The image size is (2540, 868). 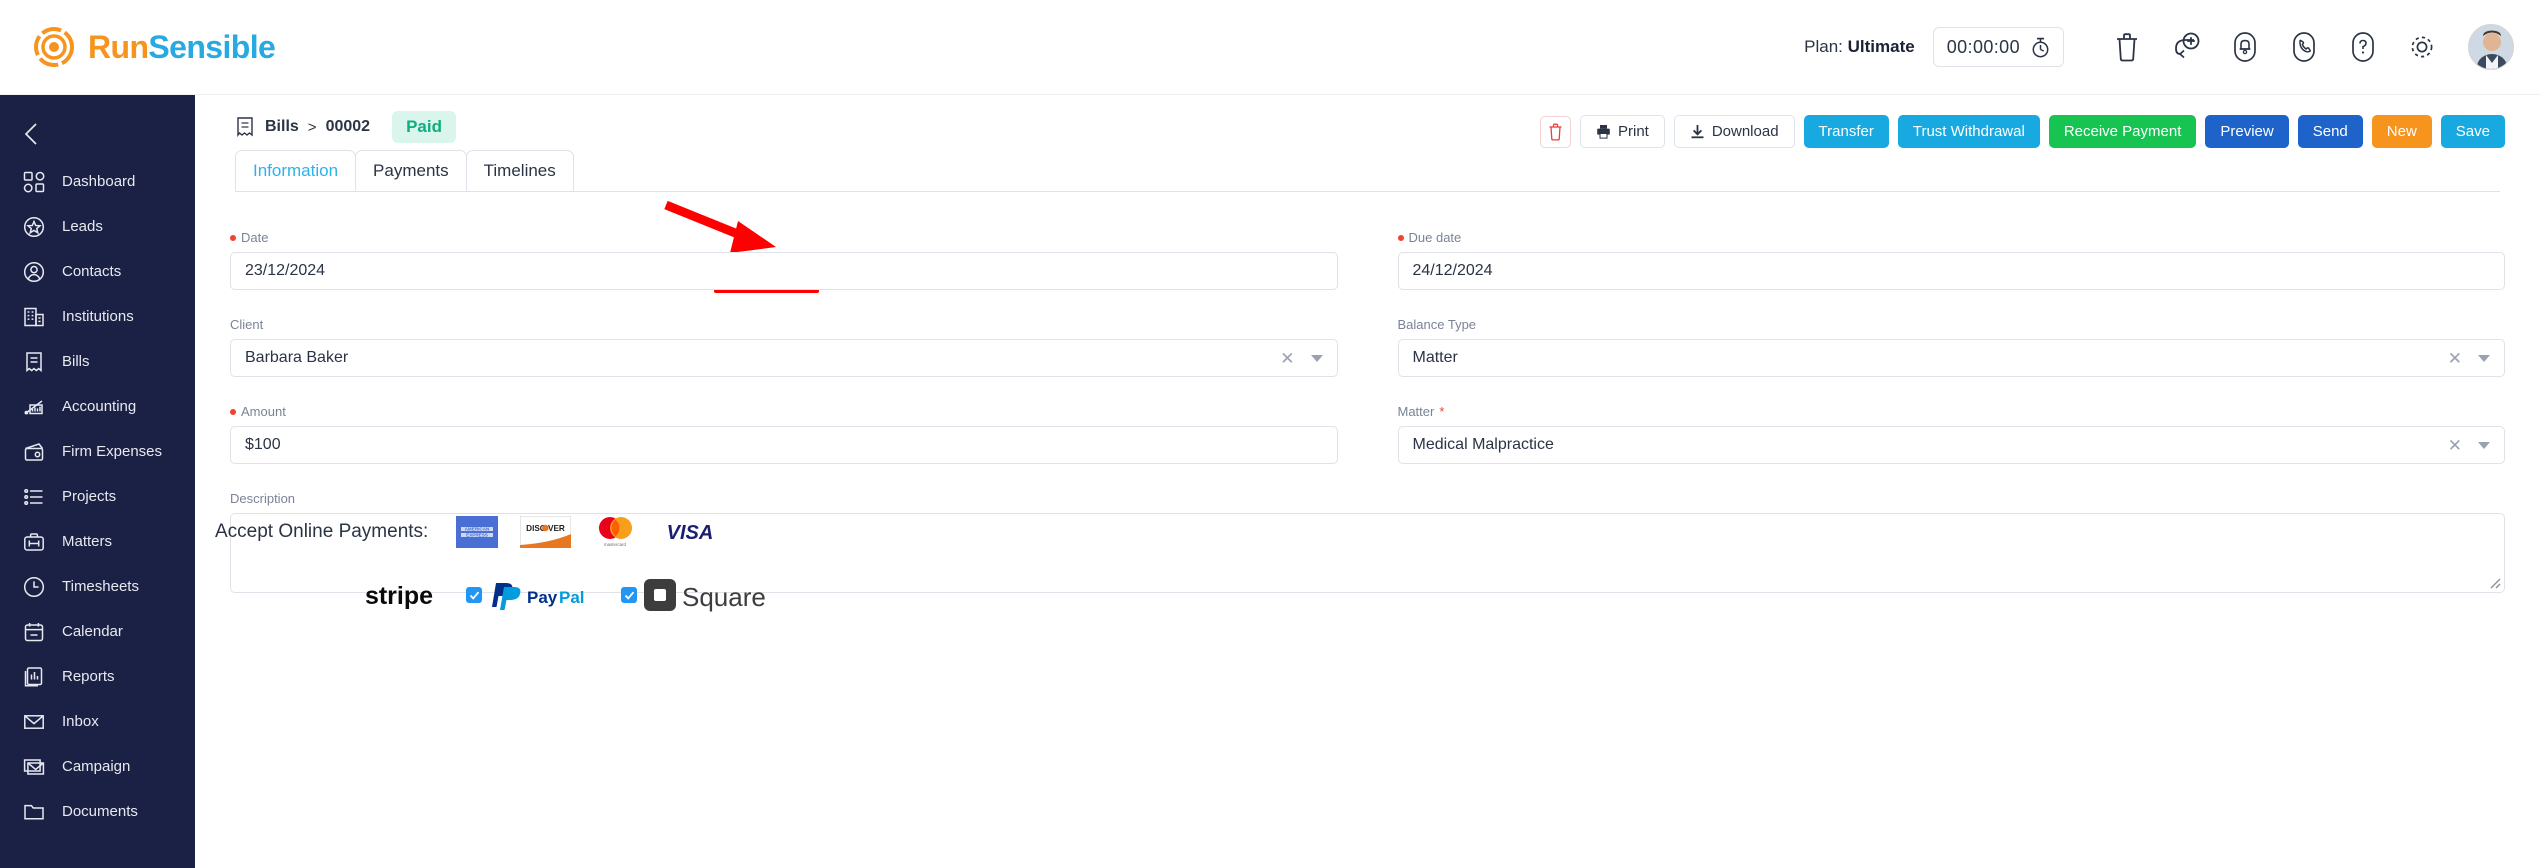 I want to click on paypal-checkbox, so click(x=474, y=595).